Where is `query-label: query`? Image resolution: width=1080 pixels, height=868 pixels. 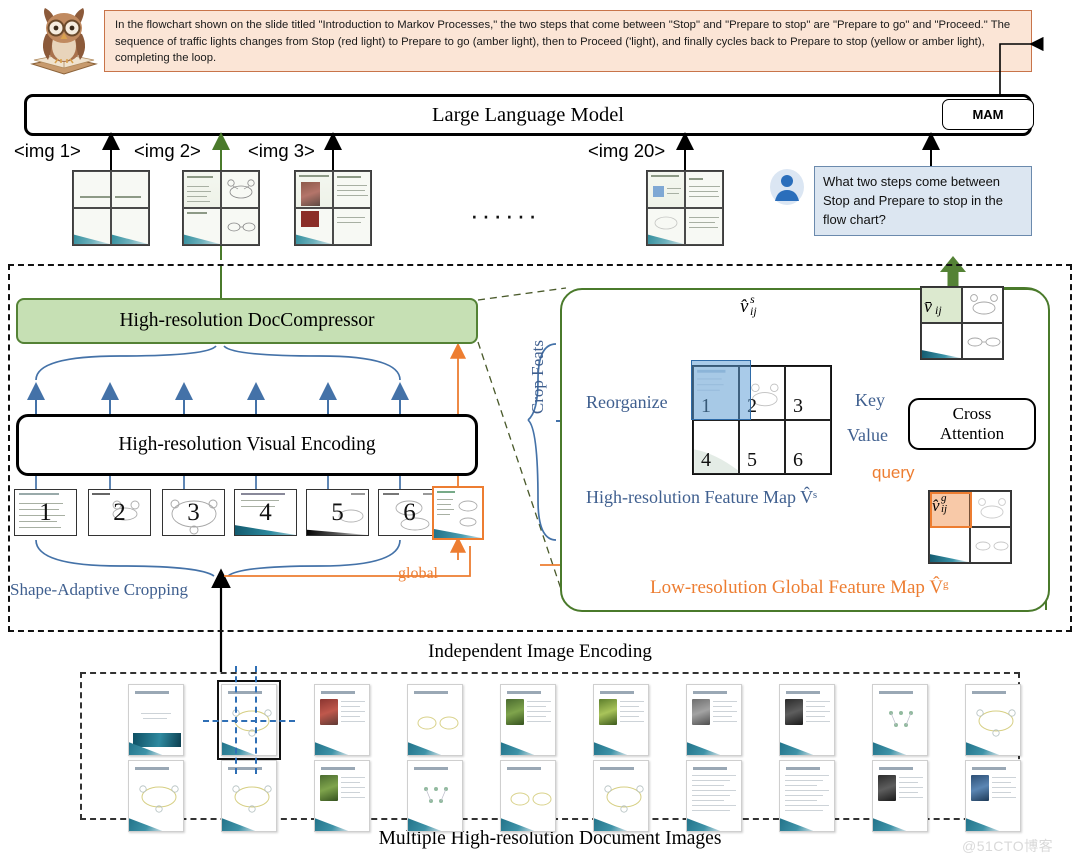 query-label: query is located at coordinates (893, 472).